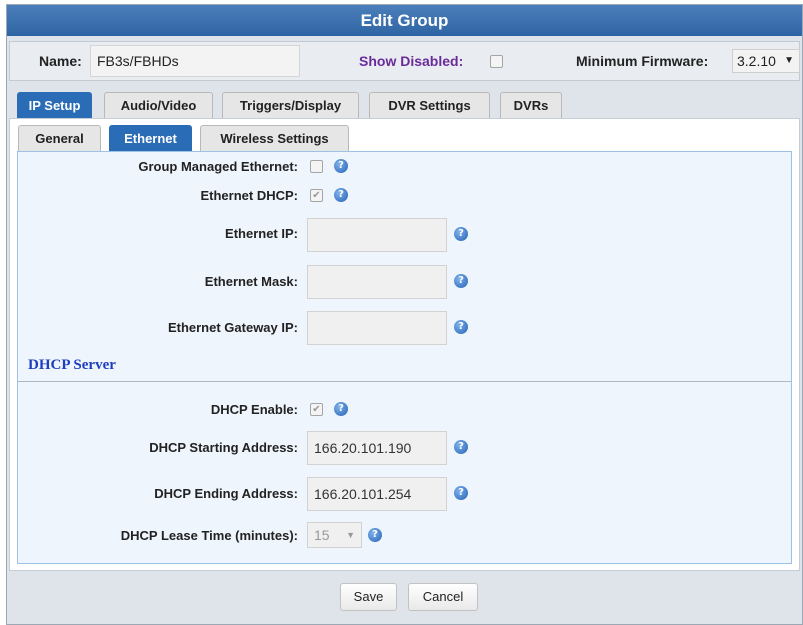  I want to click on tab-dvrs: DVRs, so click(531, 105).